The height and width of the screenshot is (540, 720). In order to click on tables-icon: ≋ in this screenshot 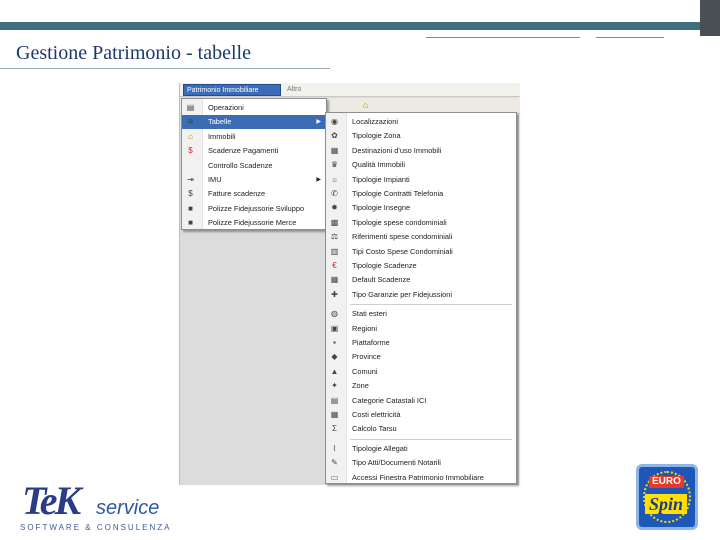, I will do `click(190, 122)`.